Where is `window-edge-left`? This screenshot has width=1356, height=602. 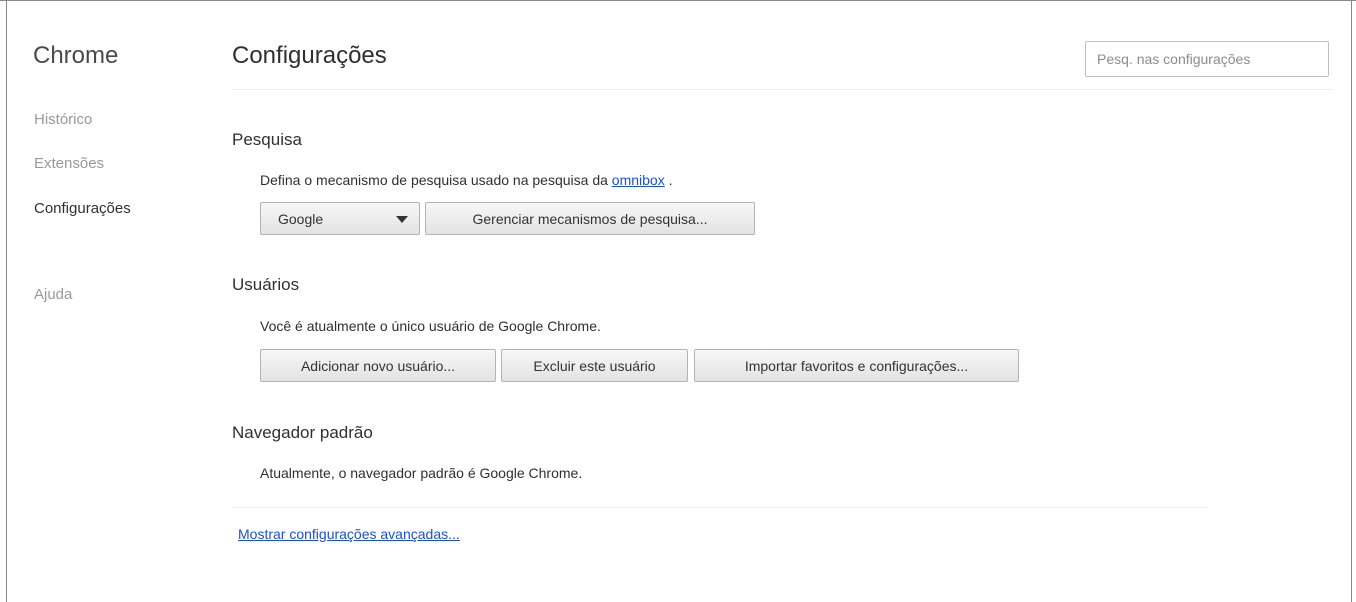
window-edge-left is located at coordinates (6, 301).